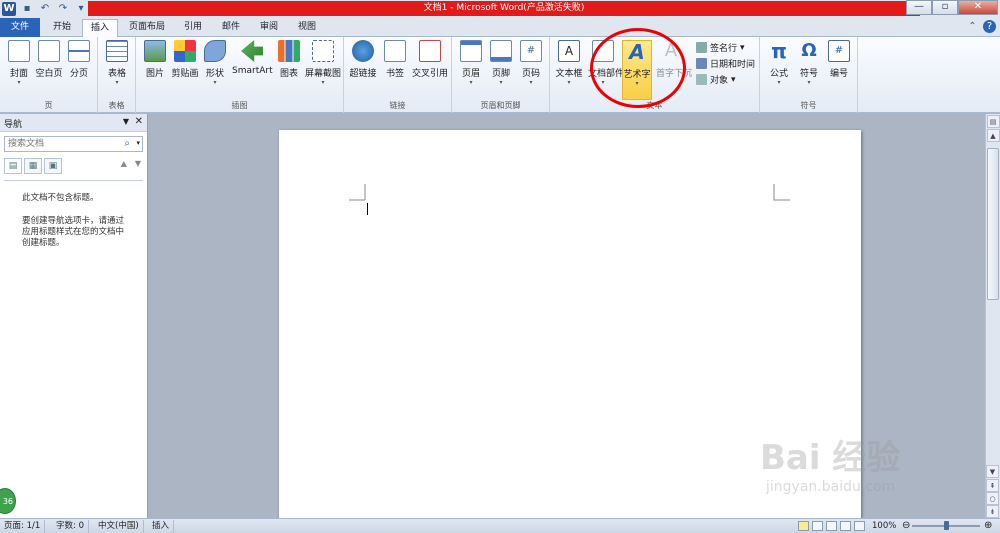 This screenshot has width=1000, height=533. I want to click on page-count: 页面: 1/1, so click(23, 526).